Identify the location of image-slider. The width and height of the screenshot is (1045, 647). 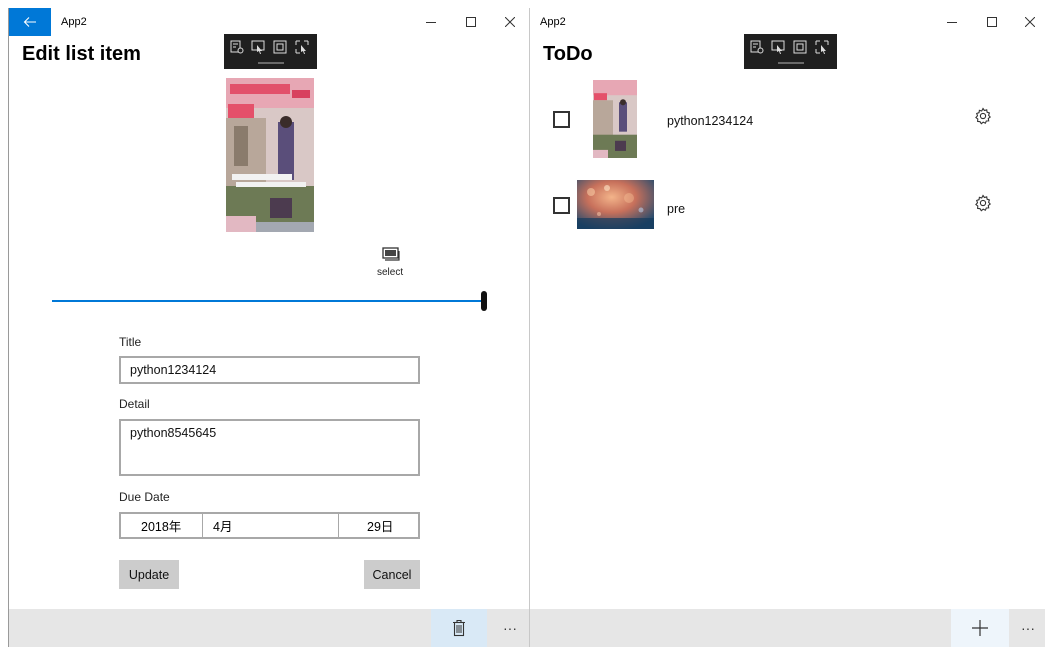
(269, 301).